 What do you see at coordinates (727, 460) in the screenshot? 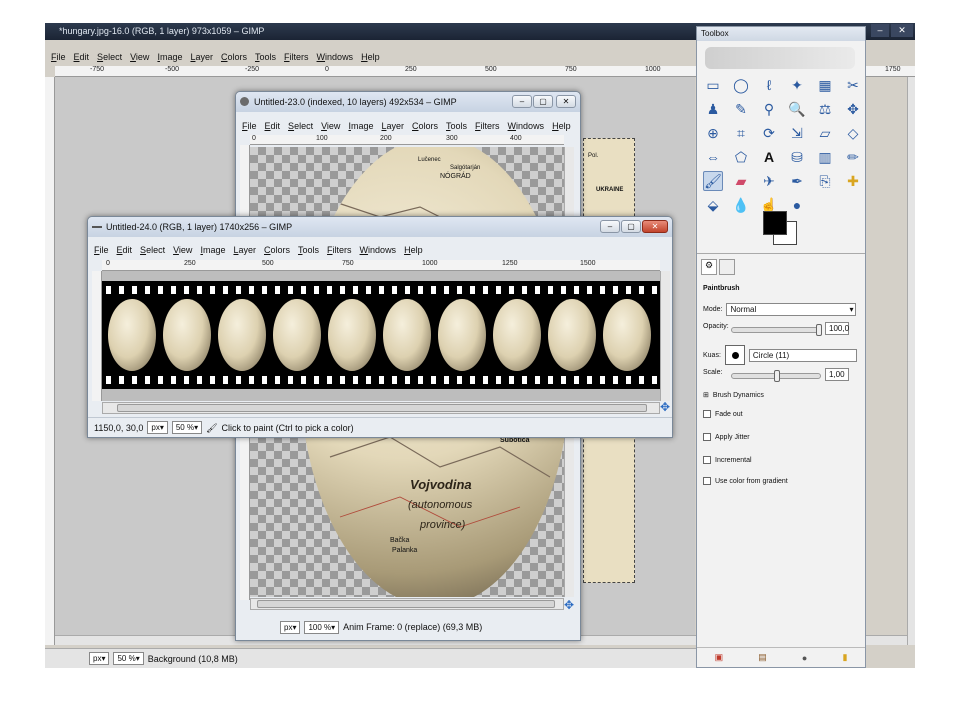
I see `incremental-option: Incremental` at bounding box center [727, 460].